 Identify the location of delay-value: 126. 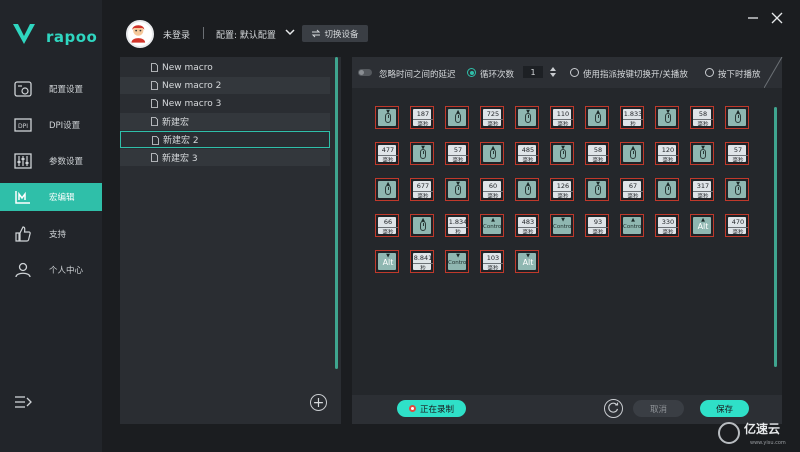
(563, 186).